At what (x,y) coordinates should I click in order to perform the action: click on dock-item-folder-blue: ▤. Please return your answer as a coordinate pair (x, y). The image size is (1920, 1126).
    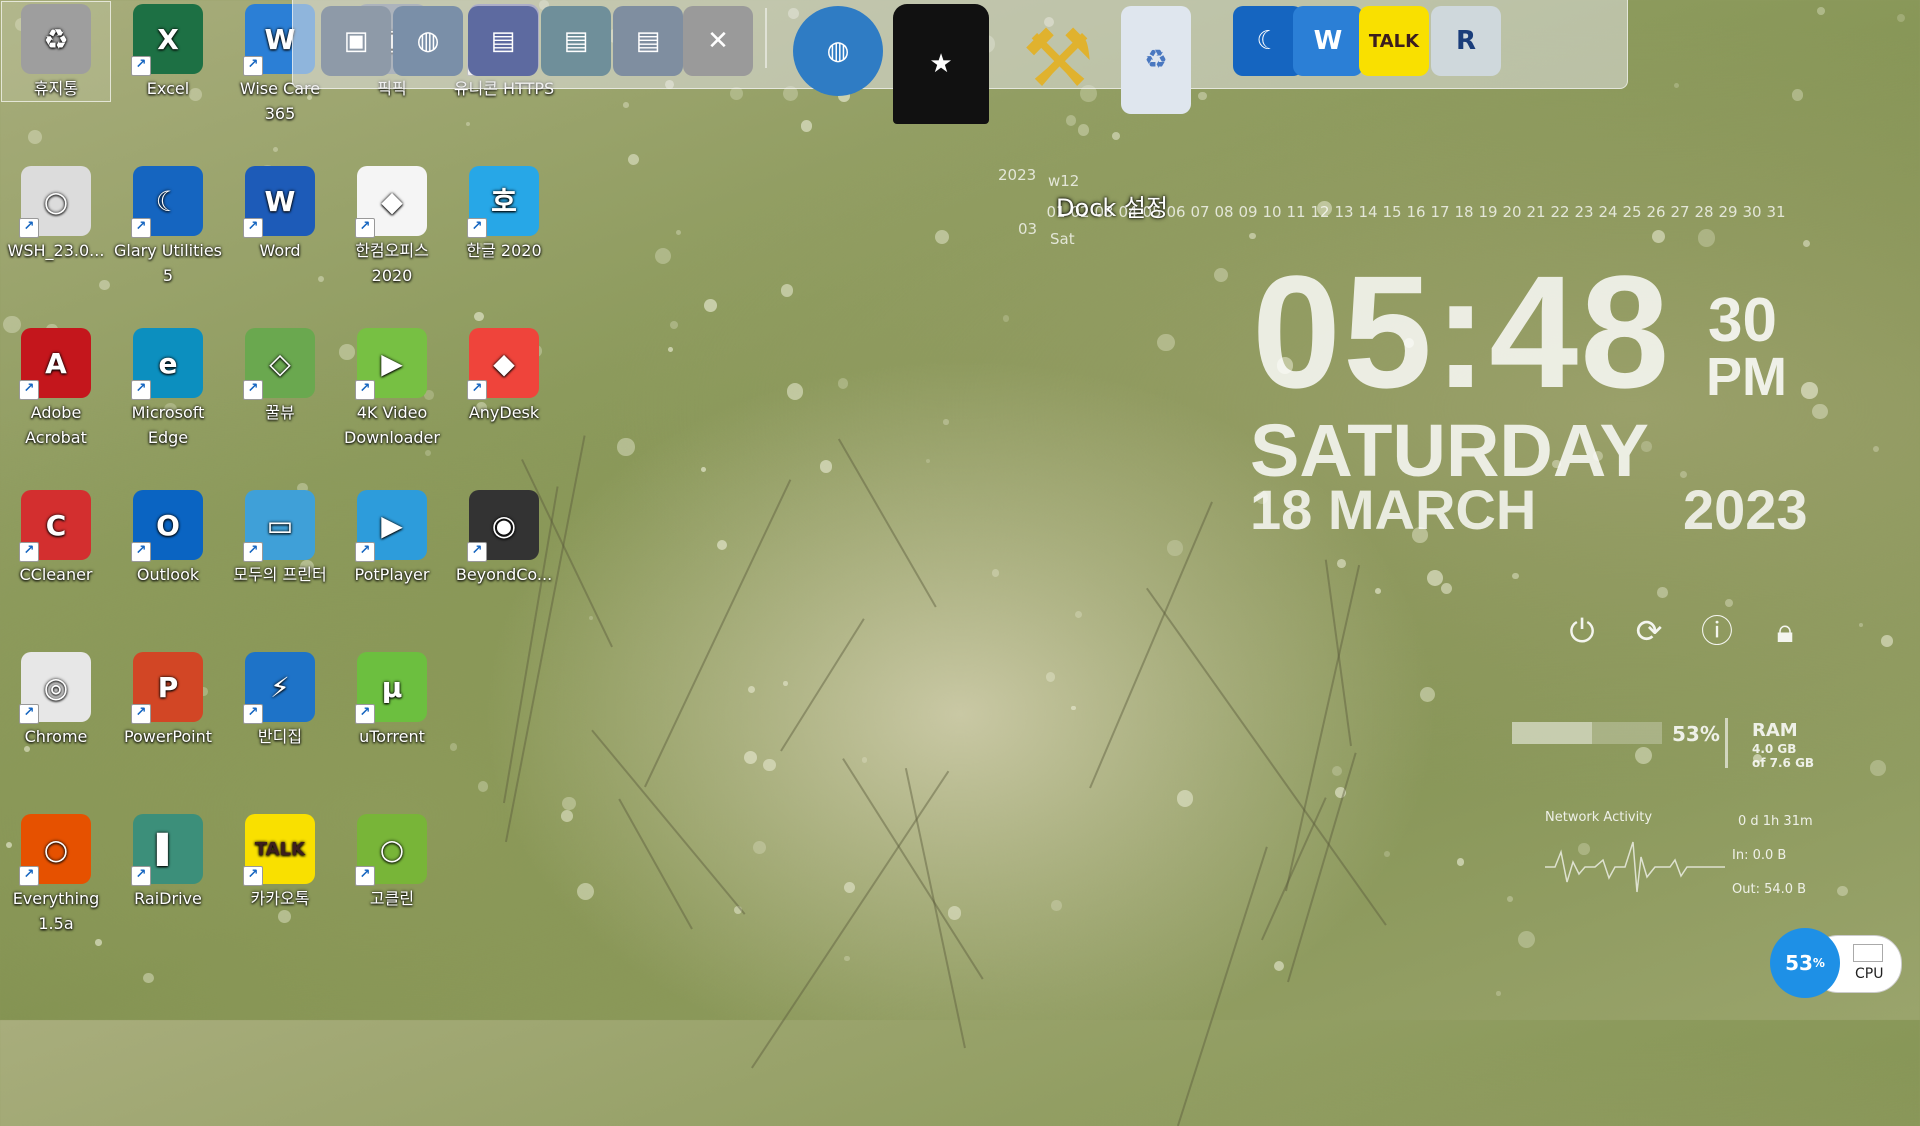
    Looking at the image, I should click on (648, 41).